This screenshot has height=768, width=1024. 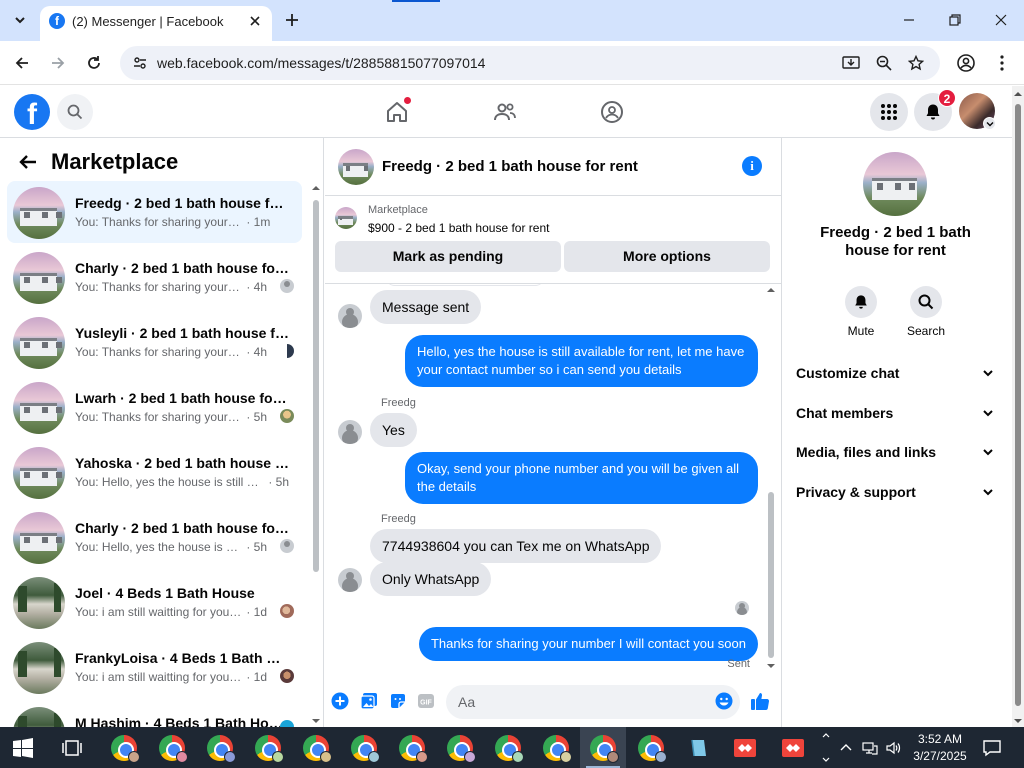 What do you see at coordinates (356, 167) in the screenshot?
I see `chat-listing-thumbnail` at bounding box center [356, 167].